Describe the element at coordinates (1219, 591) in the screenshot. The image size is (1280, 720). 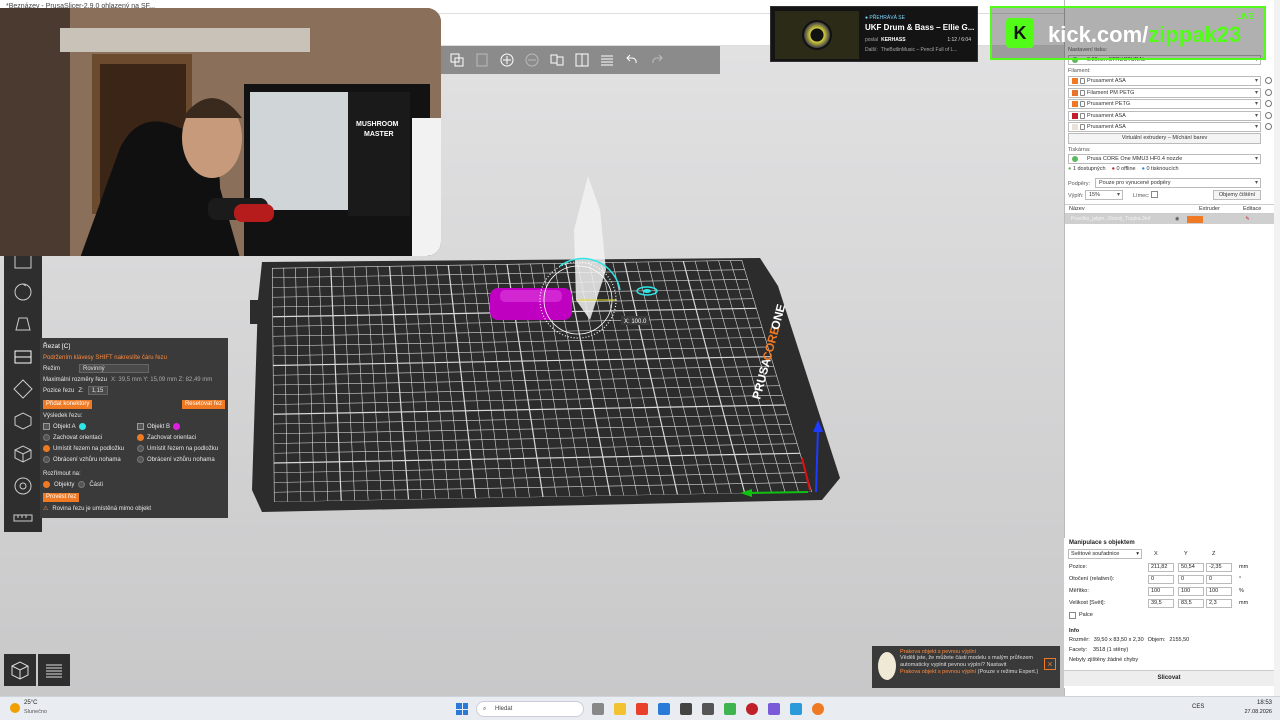
I see `manip-value-z: 100` at that location.